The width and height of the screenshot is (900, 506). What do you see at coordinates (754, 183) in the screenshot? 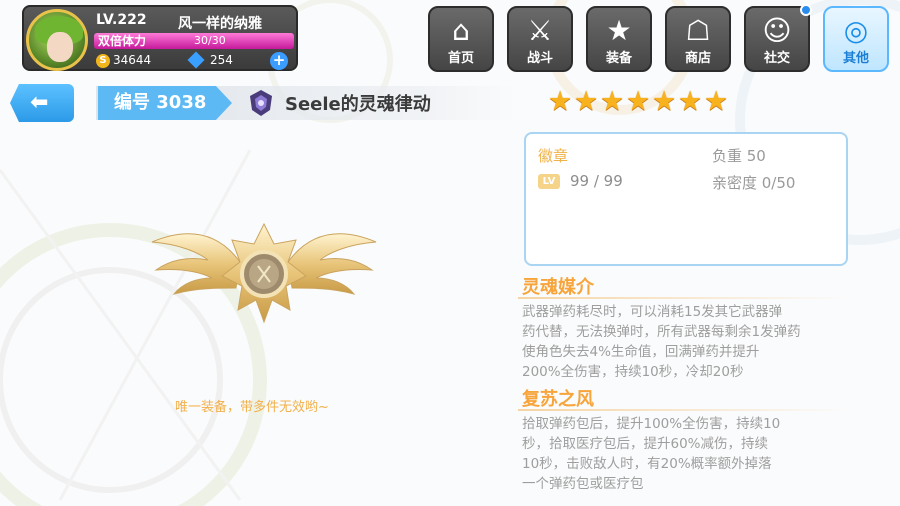
I see `item-intimacy: 亲密度 0/50` at bounding box center [754, 183].